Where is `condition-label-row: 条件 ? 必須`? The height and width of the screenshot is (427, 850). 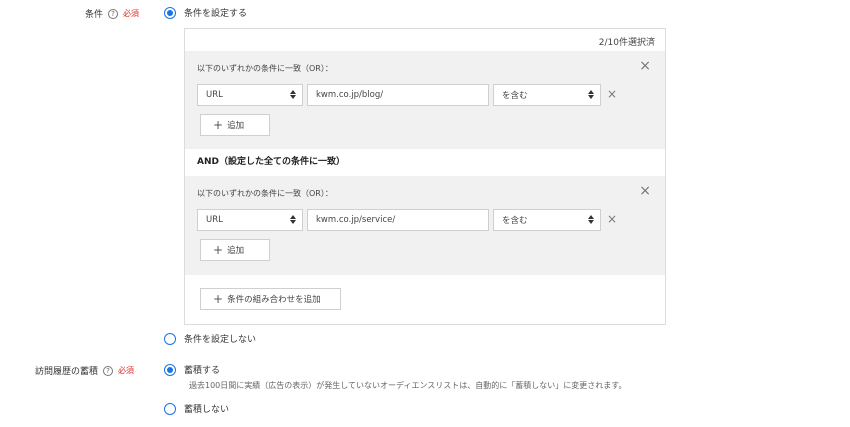
condition-label-row: 条件 ? 必須 is located at coordinates (112, 13).